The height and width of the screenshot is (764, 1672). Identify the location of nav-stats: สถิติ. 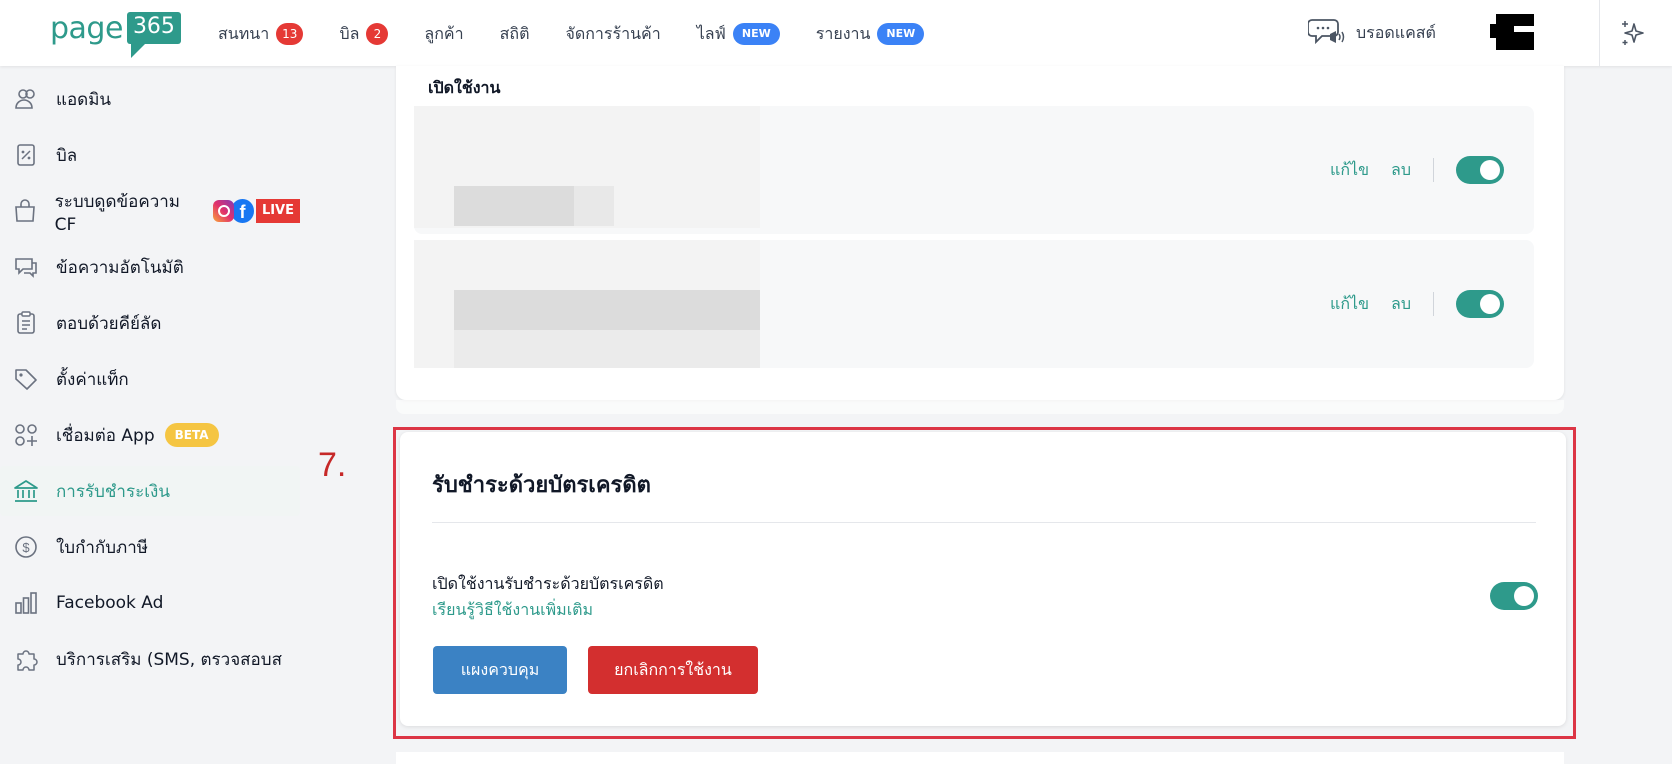
(515, 34).